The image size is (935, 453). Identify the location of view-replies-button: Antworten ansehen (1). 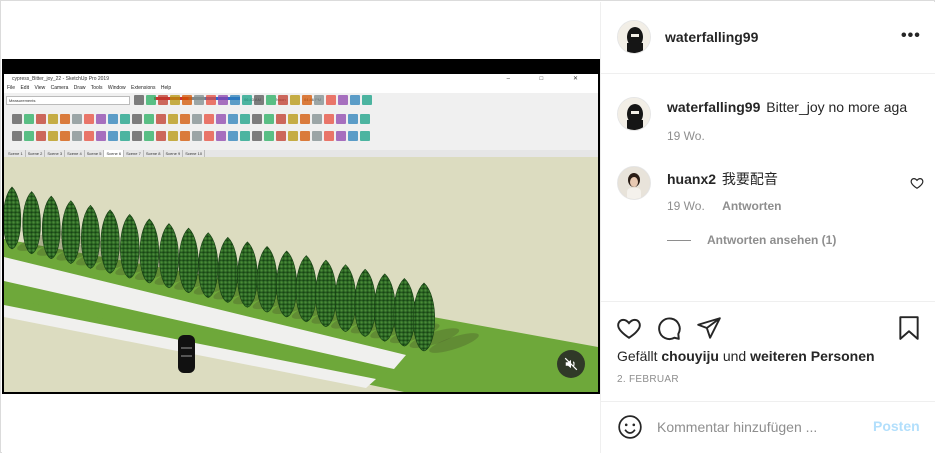
(751, 240).